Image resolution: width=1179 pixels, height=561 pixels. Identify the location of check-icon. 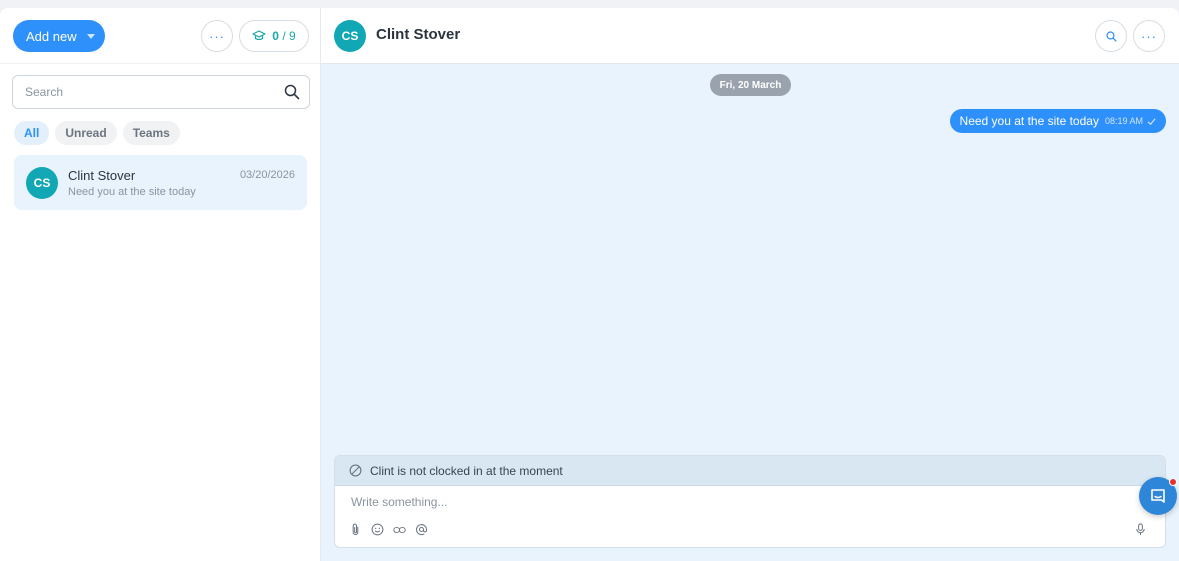
(1151, 121).